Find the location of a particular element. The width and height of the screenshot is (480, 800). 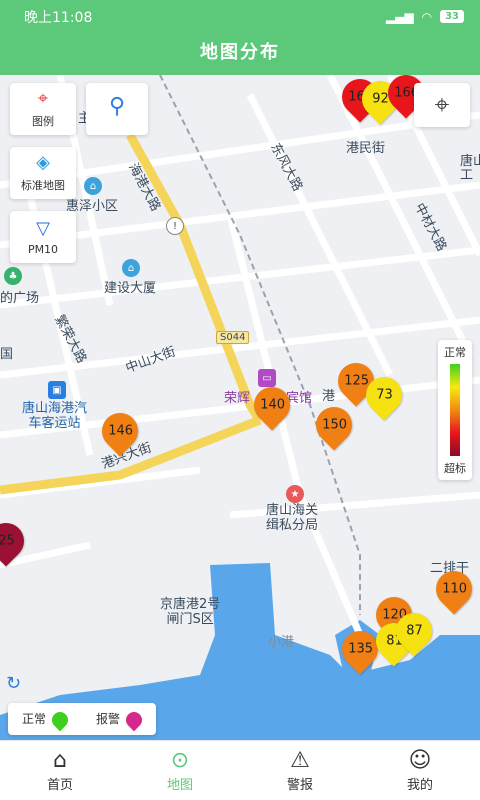

wifi-icon: ◠ is located at coordinates (427, 16).